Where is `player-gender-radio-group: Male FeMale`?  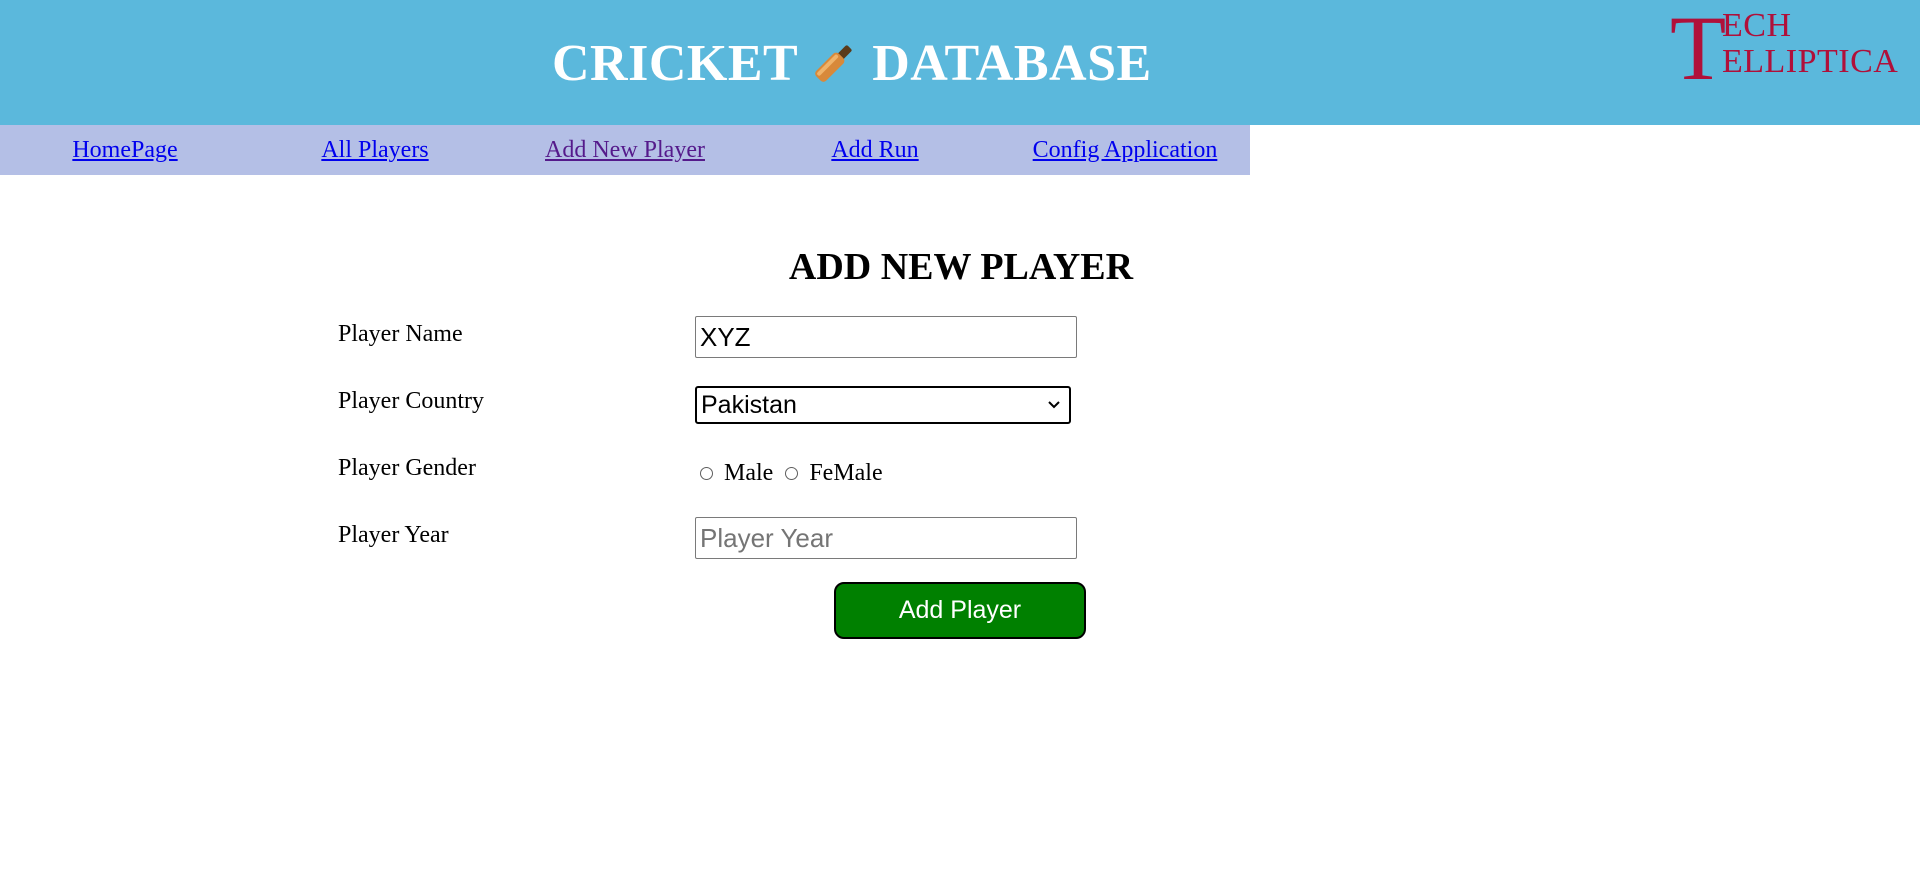 player-gender-radio-group: Male FeMale is located at coordinates (797, 473).